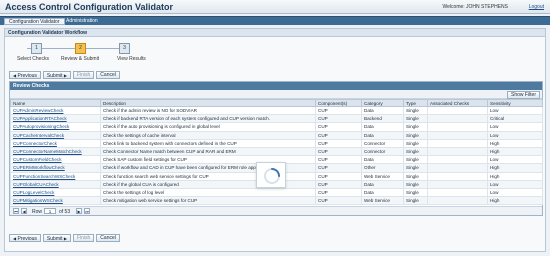  I want to click on user-name: JOHN STEPHENS, so click(487, 7).